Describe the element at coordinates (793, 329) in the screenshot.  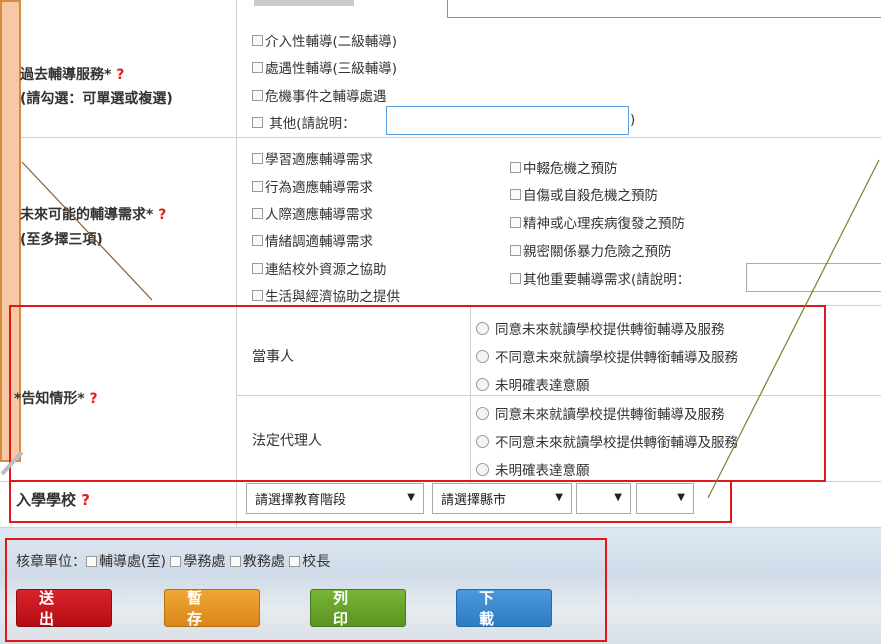
I see `annotation-line-green` at that location.